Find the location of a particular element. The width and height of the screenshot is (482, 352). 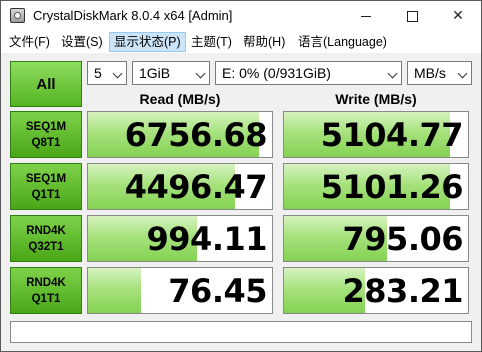

read-result-value: 76.45 is located at coordinates (217, 291).